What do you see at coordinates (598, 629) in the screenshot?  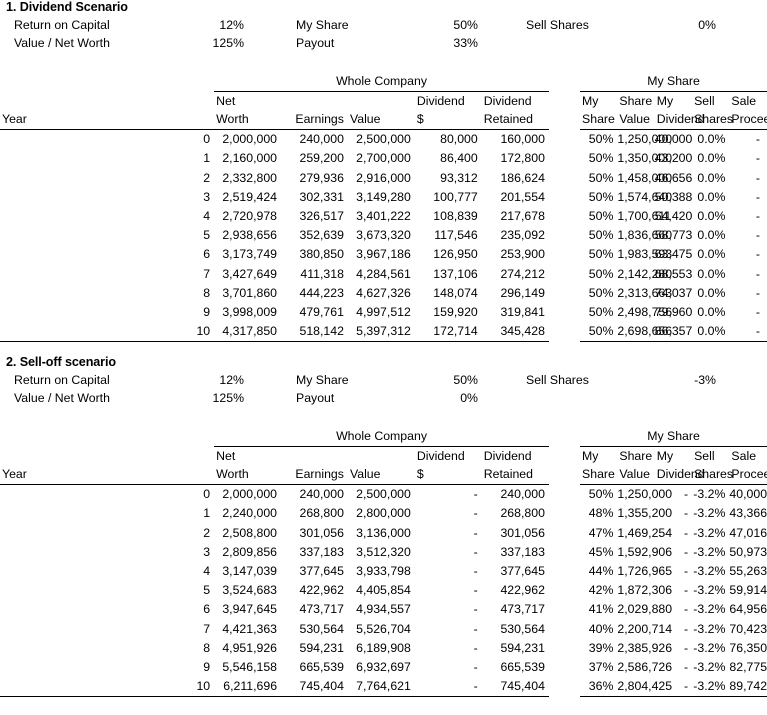 I see `cell-my-share: 40%` at bounding box center [598, 629].